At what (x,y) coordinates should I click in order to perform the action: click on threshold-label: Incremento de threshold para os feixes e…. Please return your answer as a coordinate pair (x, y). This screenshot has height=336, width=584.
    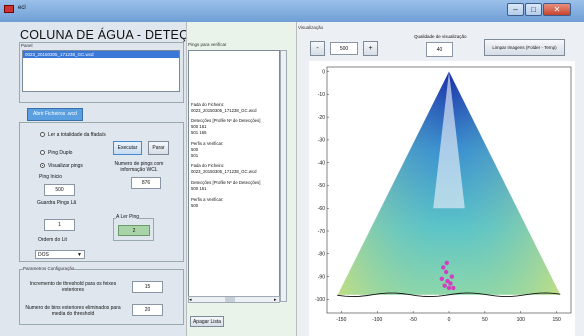
    Looking at the image, I should click on (73, 287).